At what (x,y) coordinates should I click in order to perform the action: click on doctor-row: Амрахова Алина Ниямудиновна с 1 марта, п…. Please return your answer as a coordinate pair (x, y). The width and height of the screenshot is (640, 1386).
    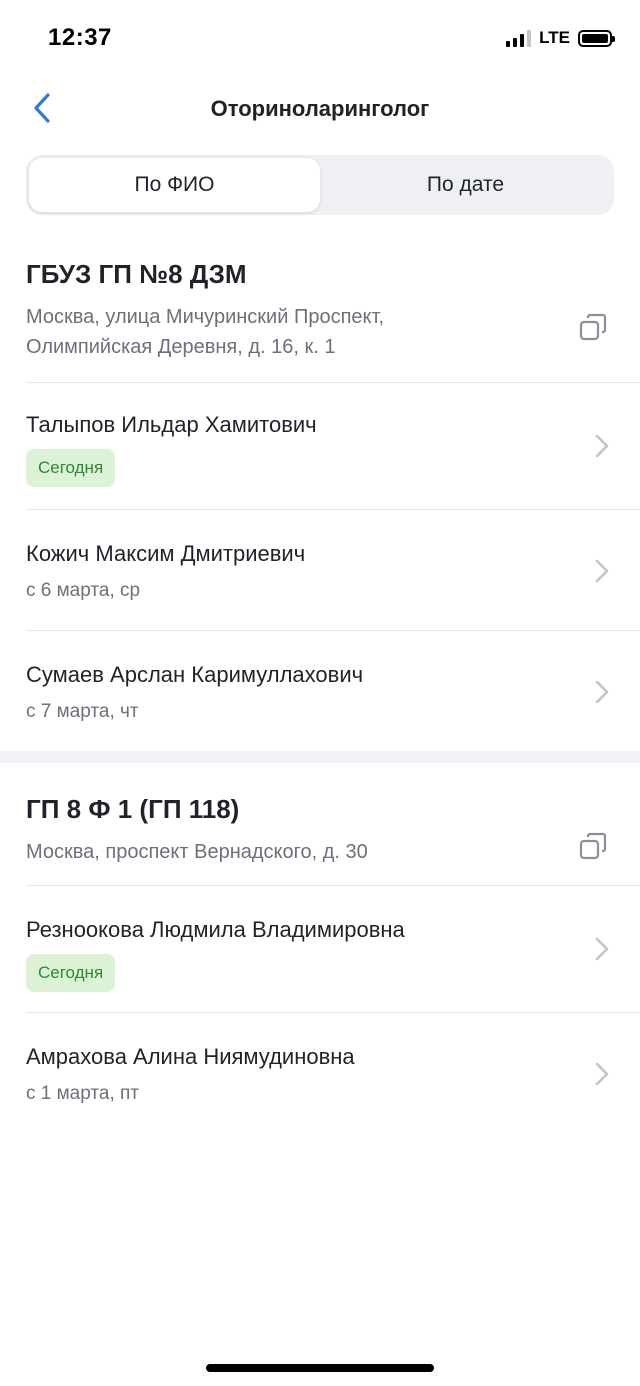
    Looking at the image, I should click on (320, 1073).